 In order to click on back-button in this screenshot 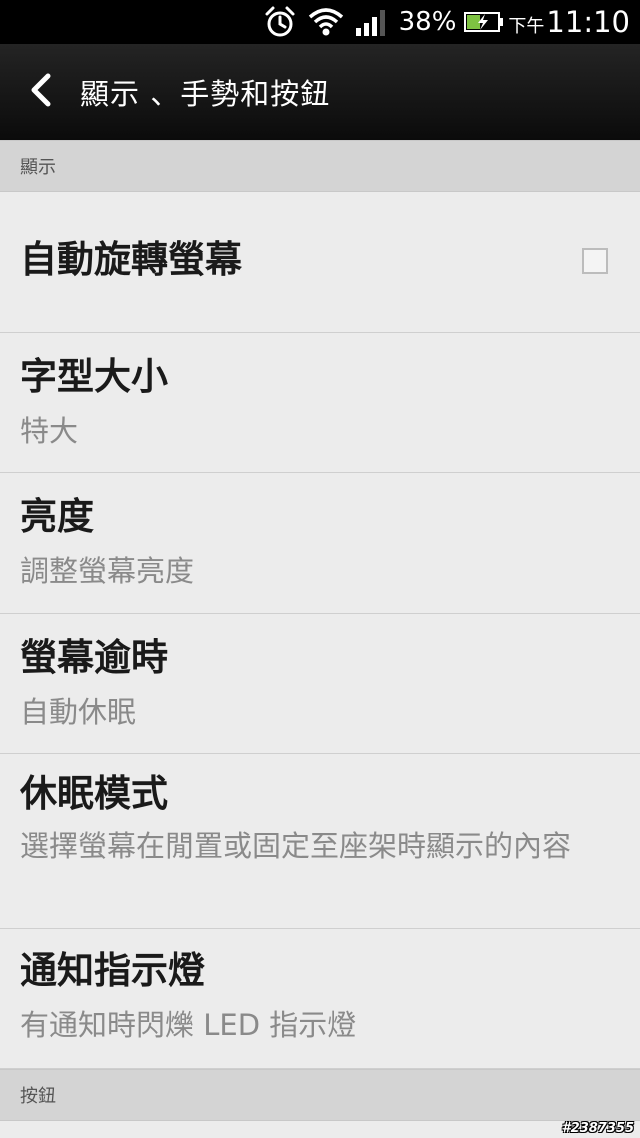, I will do `click(40, 92)`.